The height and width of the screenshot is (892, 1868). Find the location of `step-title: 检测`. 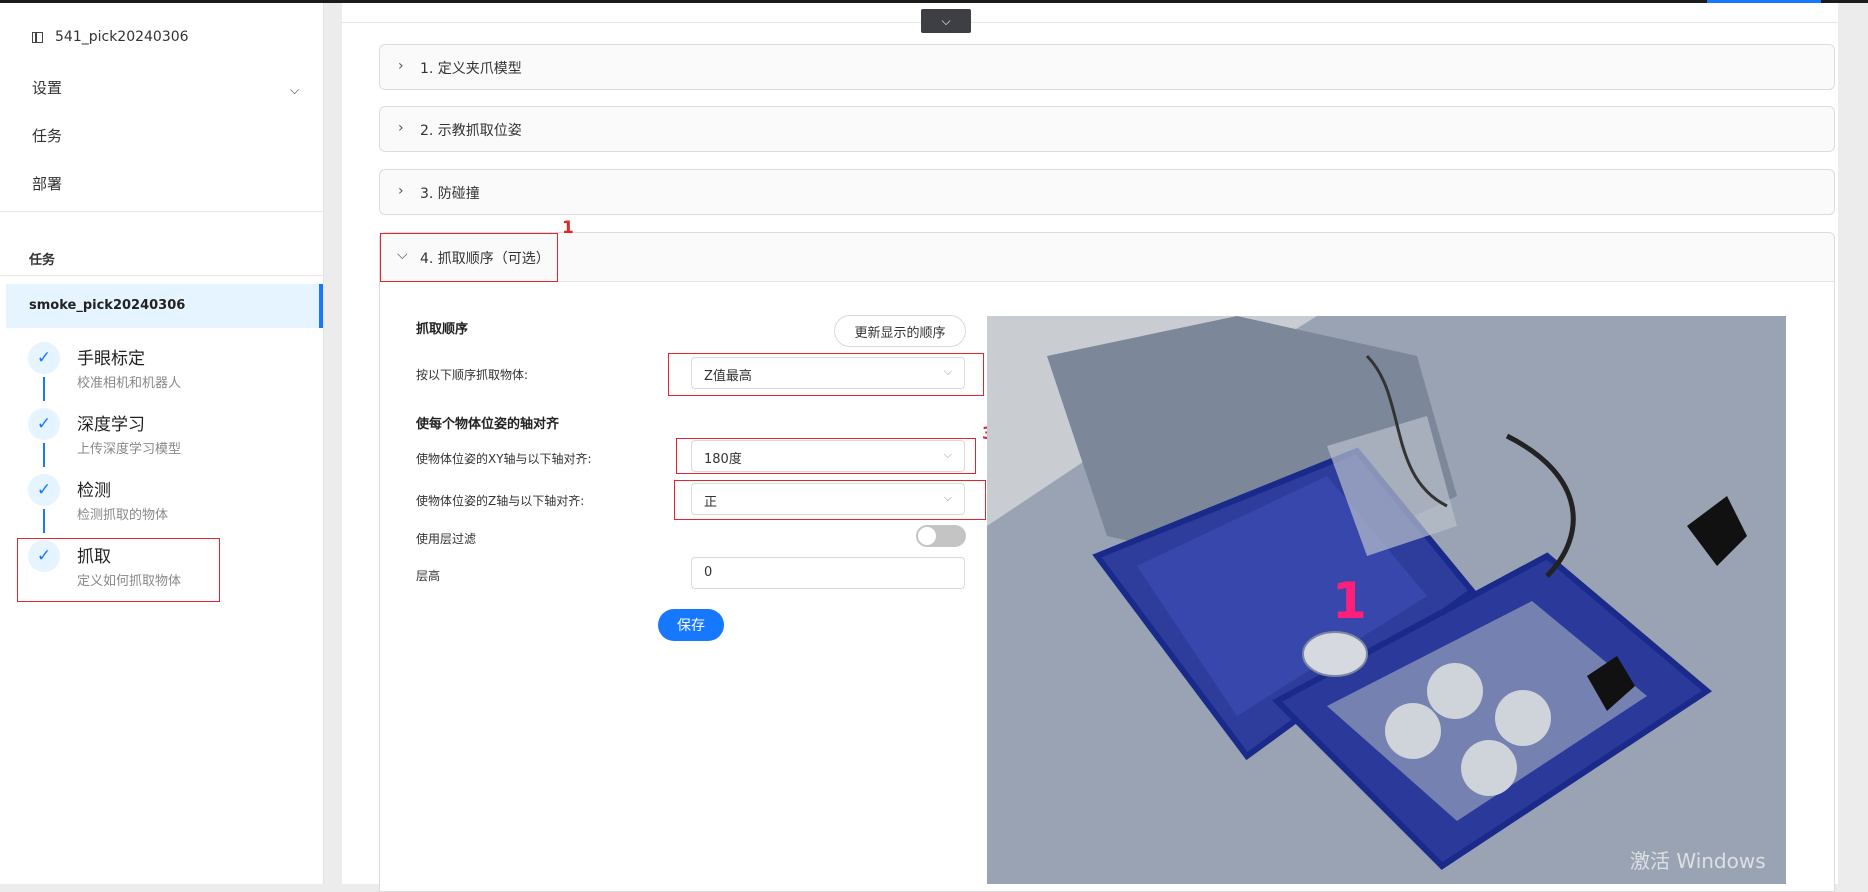

step-title: 检测 is located at coordinates (94, 491).